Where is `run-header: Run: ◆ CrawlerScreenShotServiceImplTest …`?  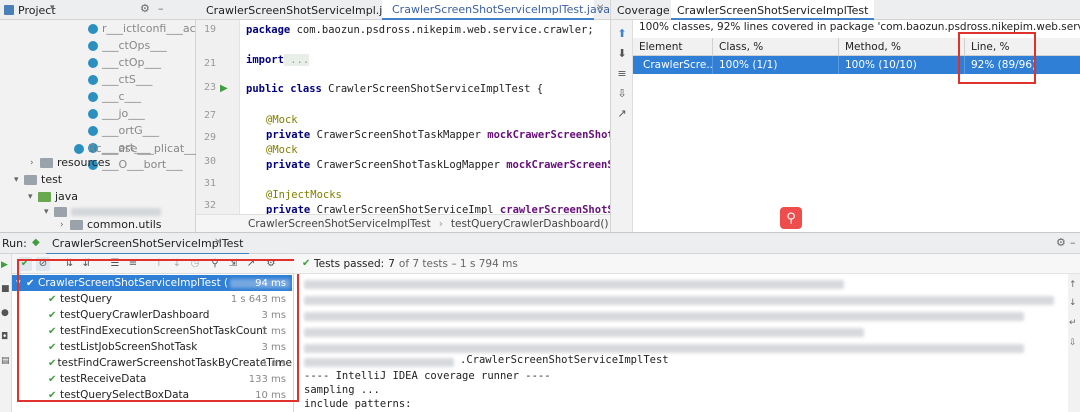 run-header: Run: ◆ CrawlerScreenShotServiceImplTest … is located at coordinates (540, 243).